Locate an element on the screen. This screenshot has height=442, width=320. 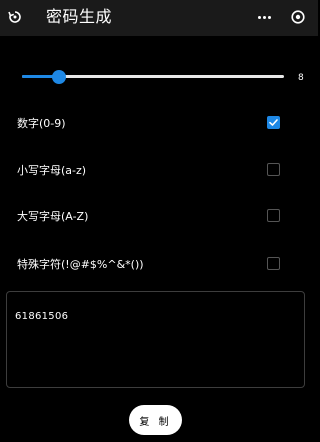
close-button is located at coordinates (298, 17).